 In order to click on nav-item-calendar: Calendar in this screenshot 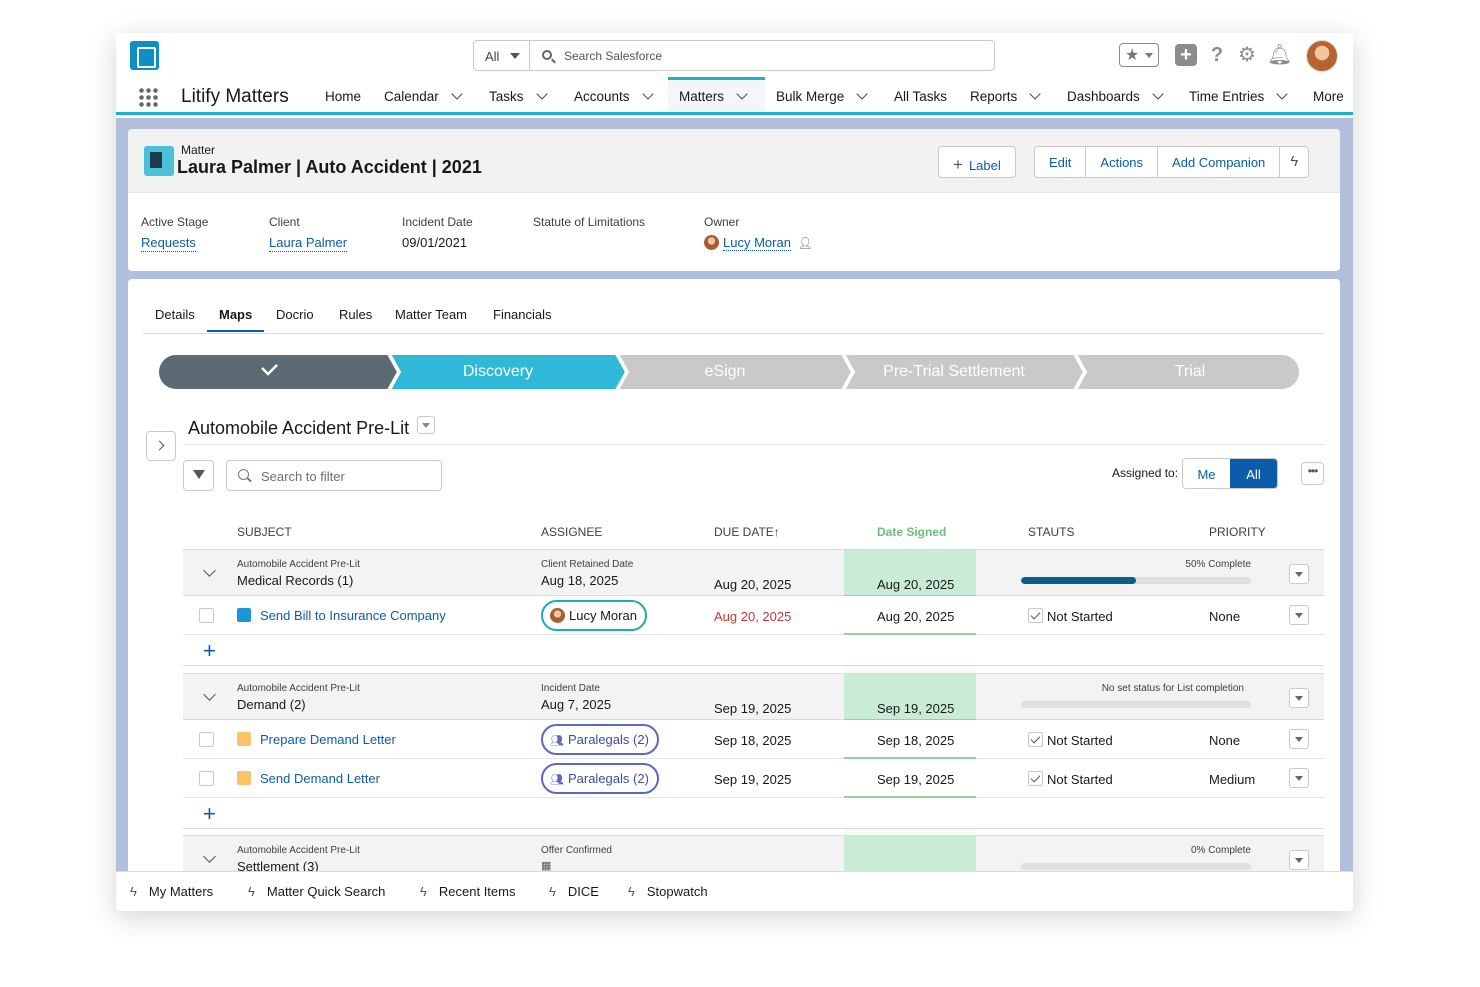, I will do `click(423, 94)`.